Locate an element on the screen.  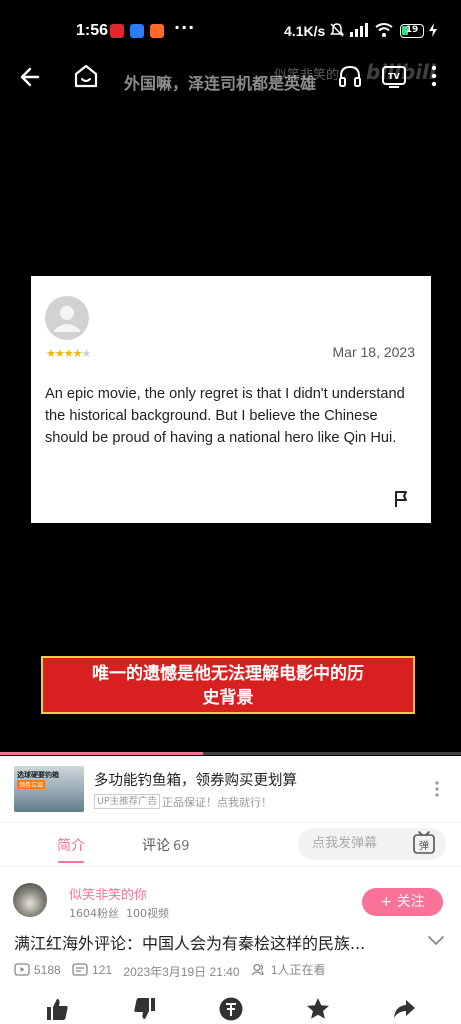
battery-indicator: 19 is located at coordinates (412, 31).